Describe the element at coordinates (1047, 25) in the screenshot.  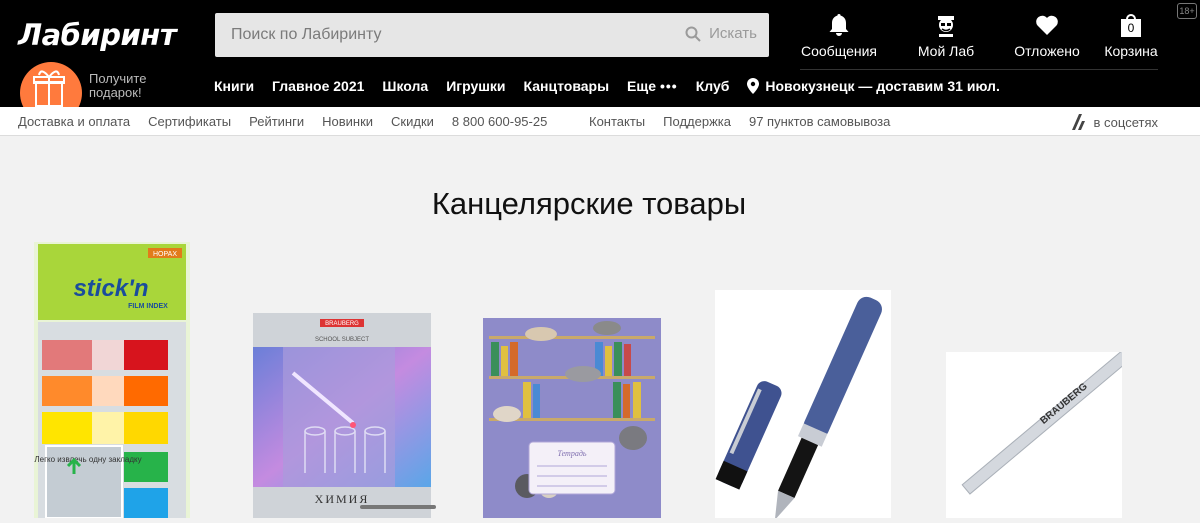
I see `heart-icon` at that location.